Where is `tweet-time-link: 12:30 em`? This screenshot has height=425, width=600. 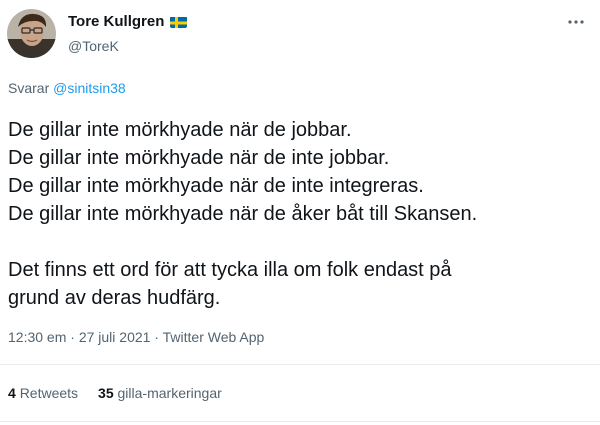
tweet-time-link: 12:30 em is located at coordinates (37, 337).